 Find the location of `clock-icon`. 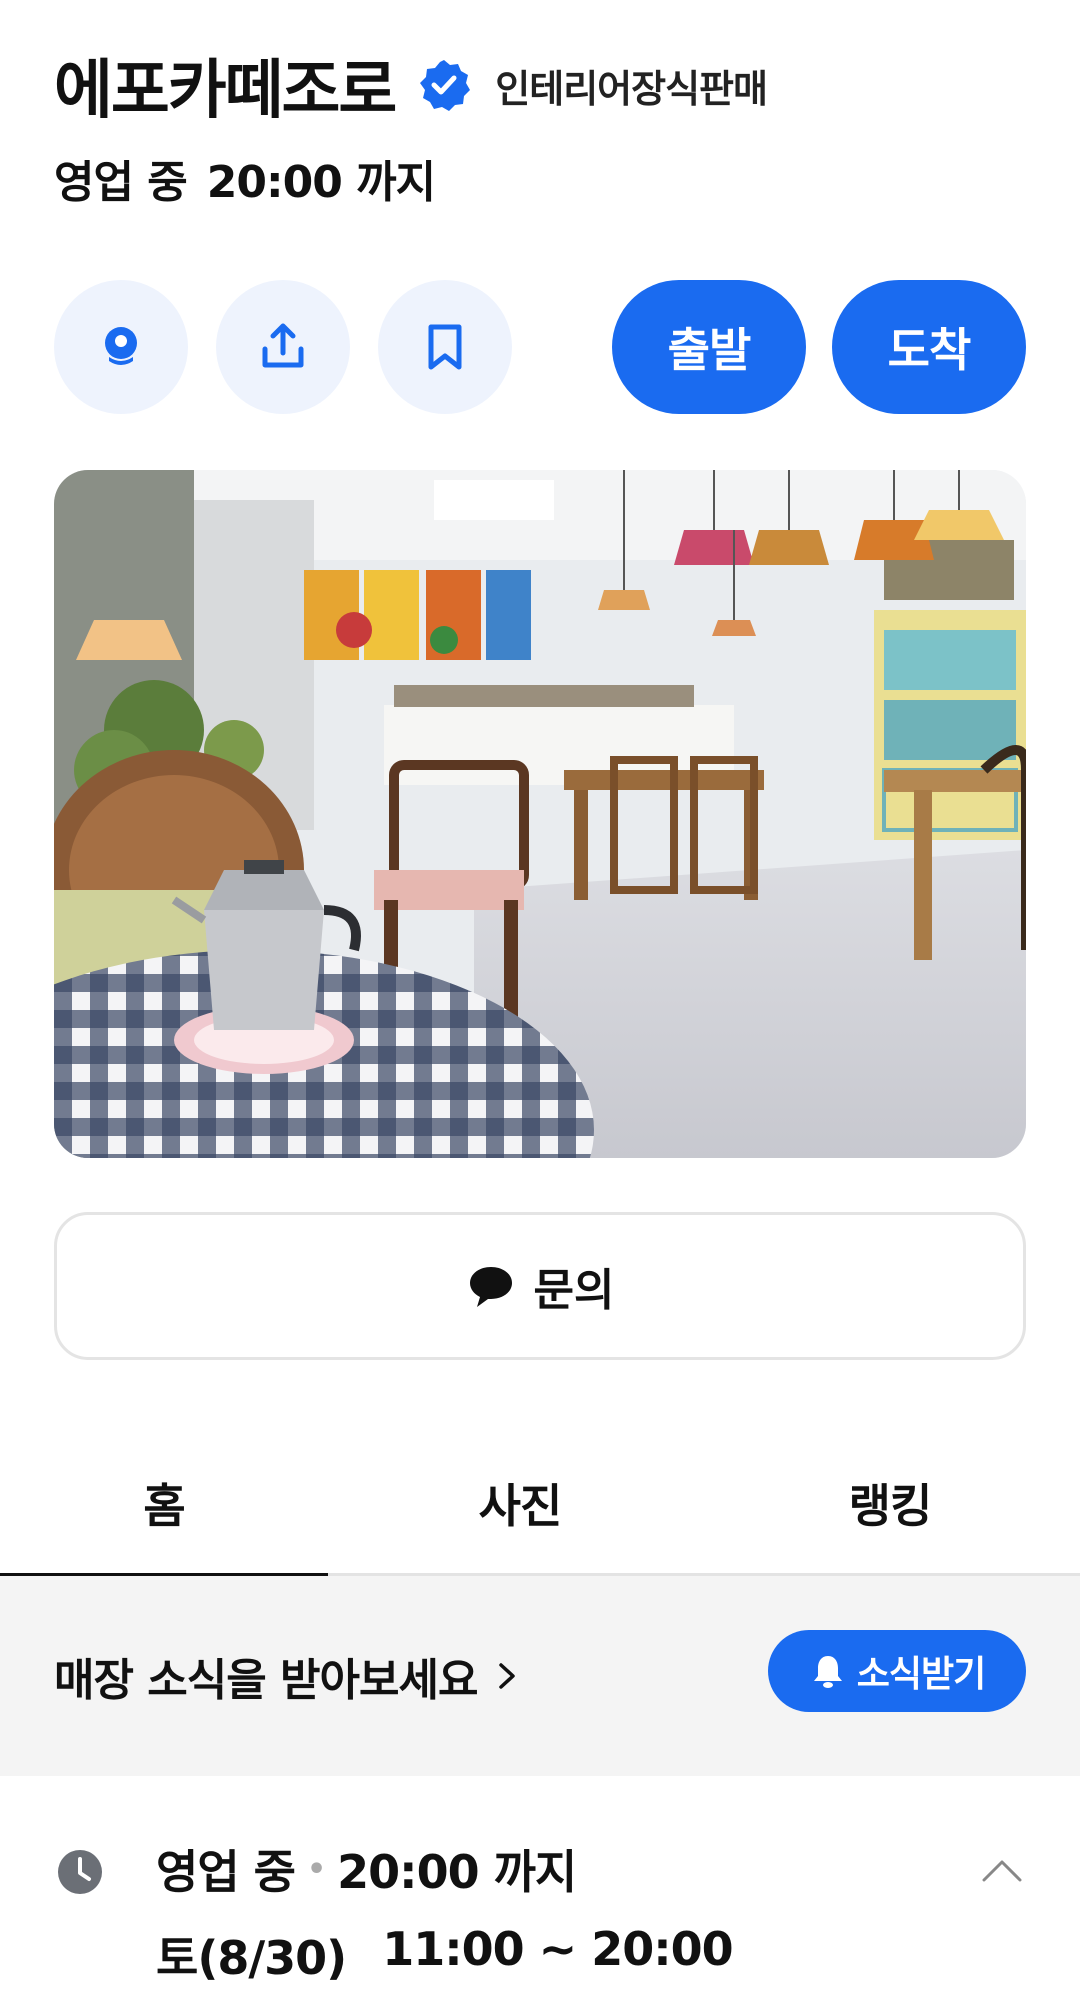

clock-icon is located at coordinates (80, 1872).